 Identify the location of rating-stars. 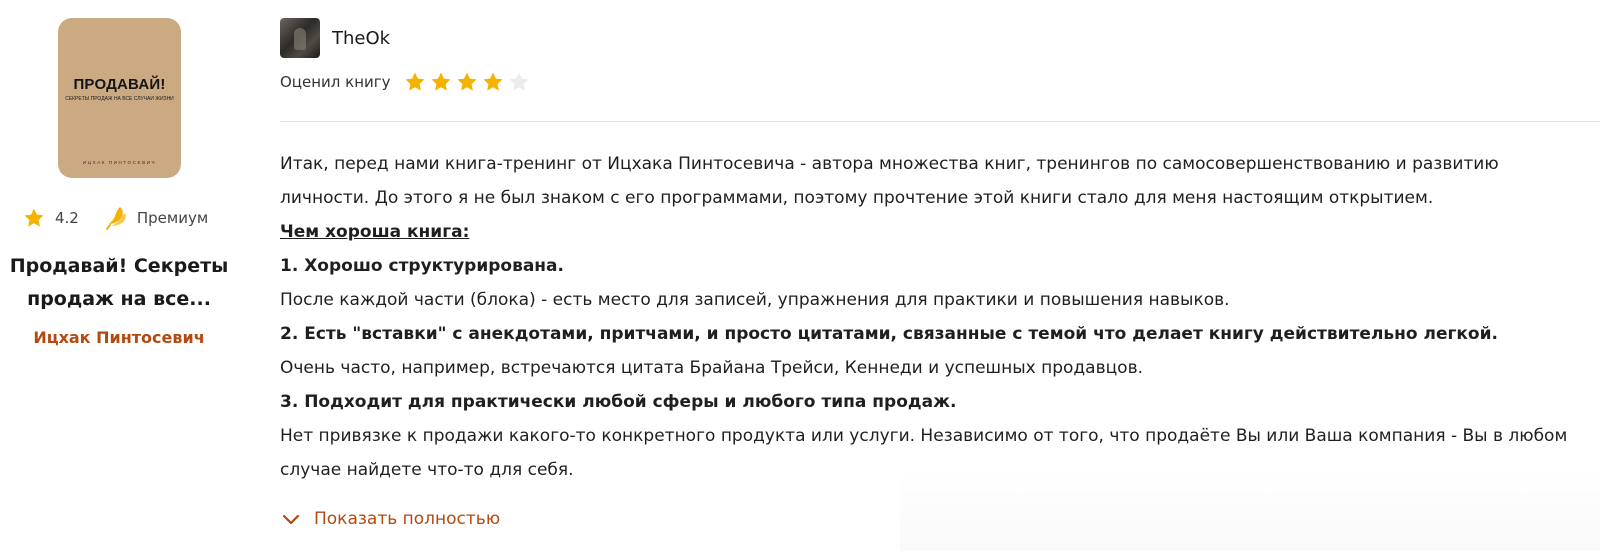
(468, 82).